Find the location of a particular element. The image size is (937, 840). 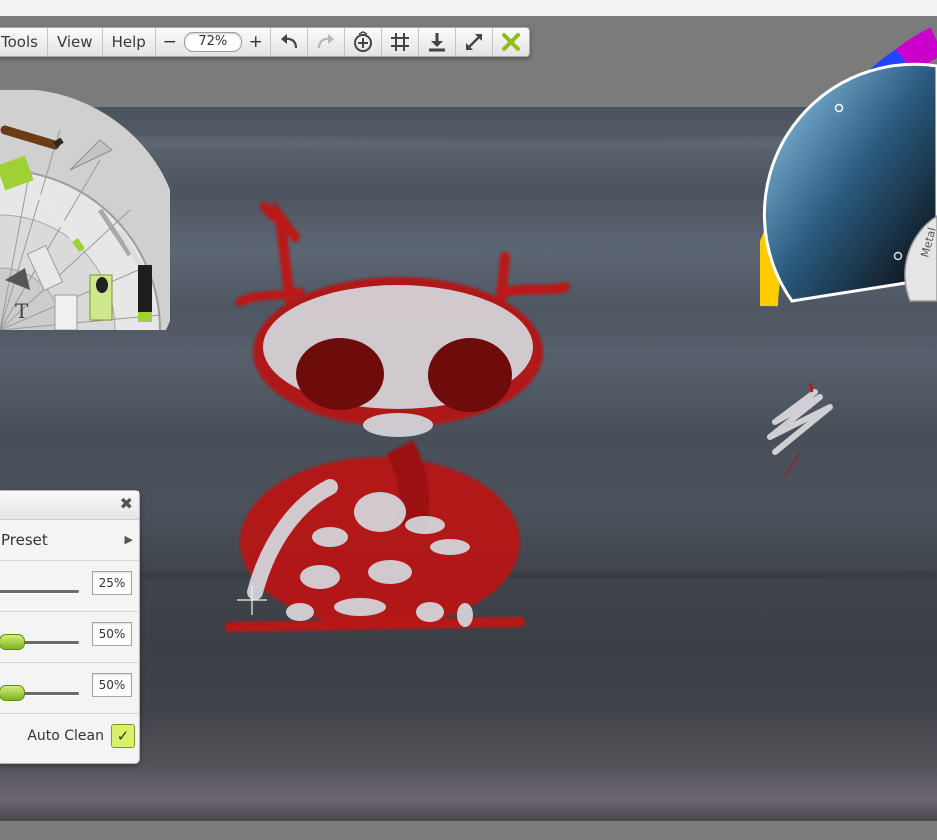

tool-settings-panel: ✖ Preset ▶ 25% 50% 50% Auto Clean ✓ is located at coordinates (70, 627).